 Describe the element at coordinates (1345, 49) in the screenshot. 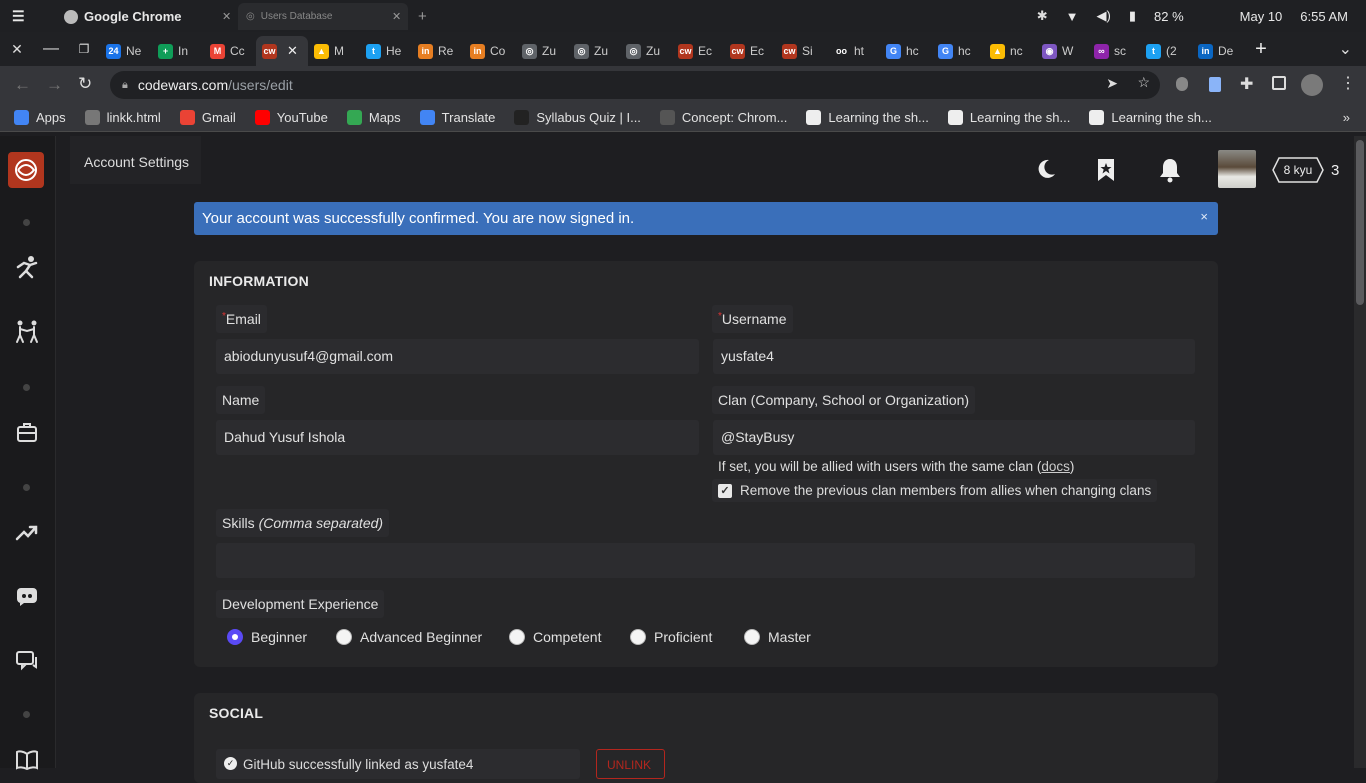

I see `tab-search-icon: ⌄` at that location.